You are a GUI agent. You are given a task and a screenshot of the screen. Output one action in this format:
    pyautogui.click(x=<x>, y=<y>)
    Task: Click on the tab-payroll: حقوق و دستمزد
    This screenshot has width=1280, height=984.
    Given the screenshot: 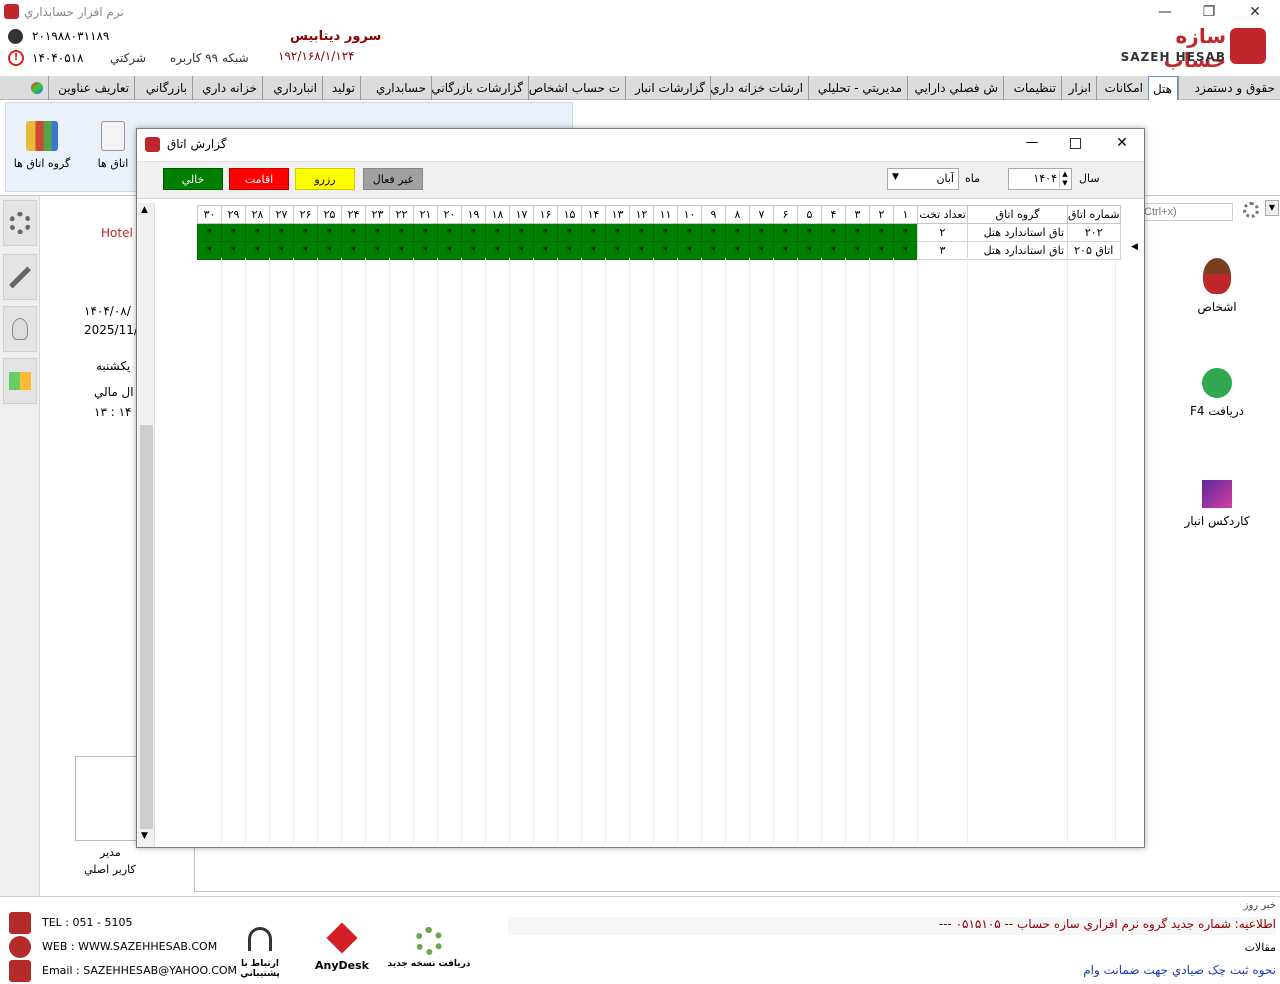 What is the action you would take?
    pyautogui.click(x=1229, y=88)
    